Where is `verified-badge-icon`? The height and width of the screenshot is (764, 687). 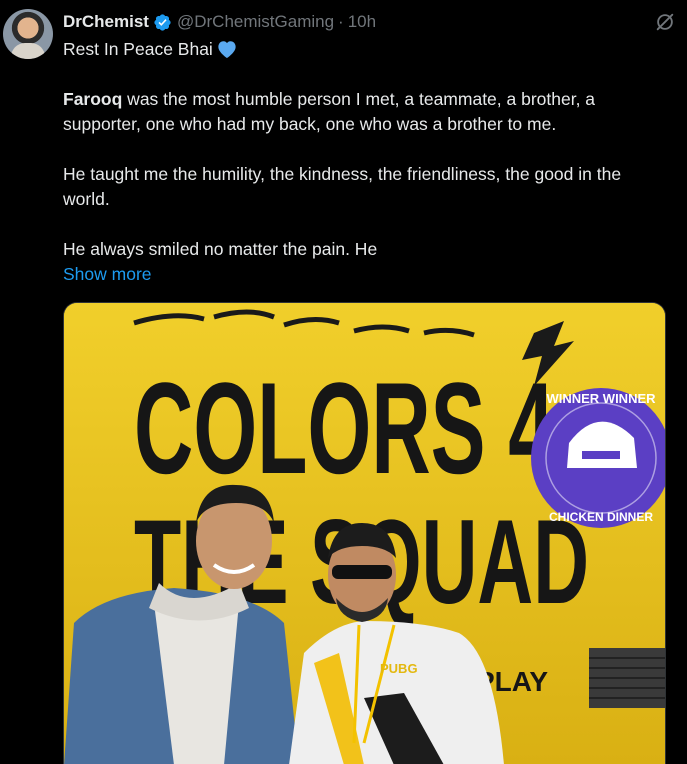 verified-badge-icon is located at coordinates (162, 22).